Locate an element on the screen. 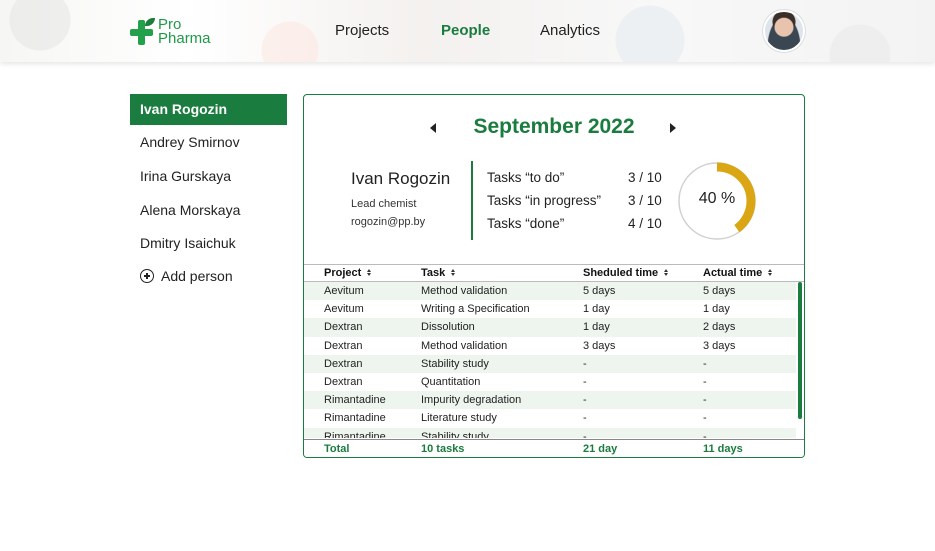 The width and height of the screenshot is (935, 551). employee-name: Ivan Rogozin is located at coordinates (401, 178).